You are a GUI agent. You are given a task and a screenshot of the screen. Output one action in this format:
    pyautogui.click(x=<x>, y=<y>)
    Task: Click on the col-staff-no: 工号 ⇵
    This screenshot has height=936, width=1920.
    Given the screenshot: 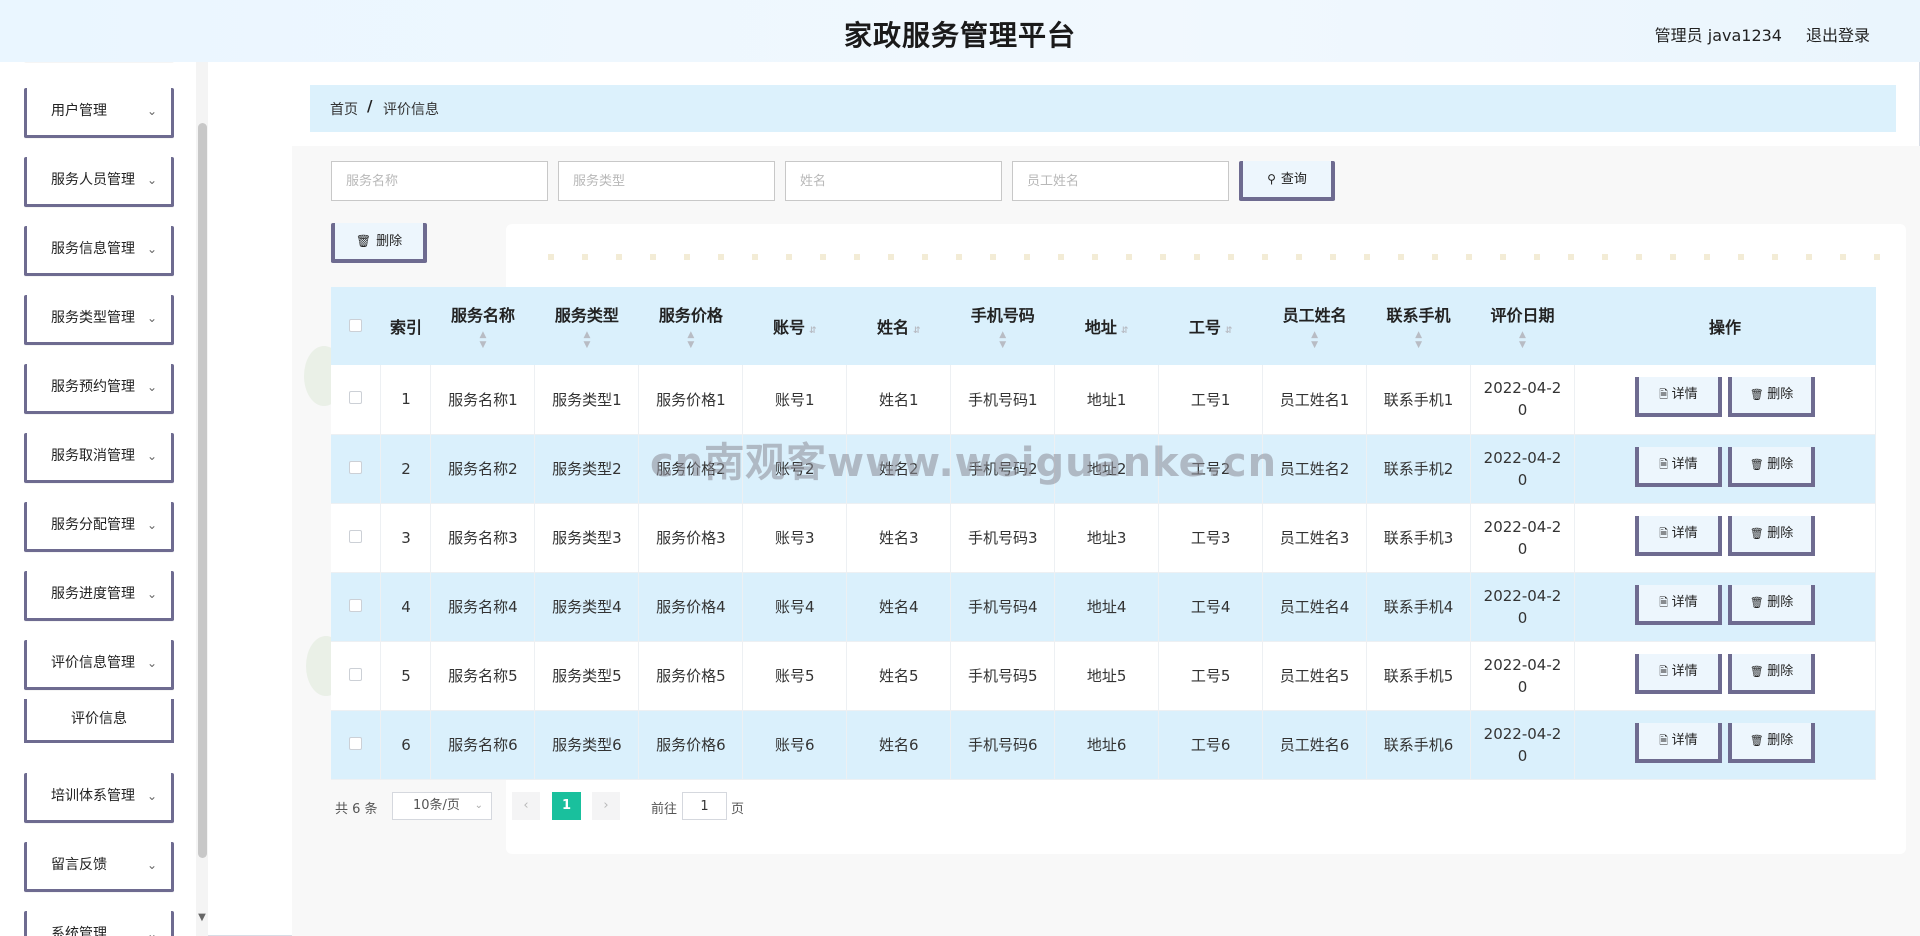 What is the action you would take?
    pyautogui.click(x=1210, y=326)
    